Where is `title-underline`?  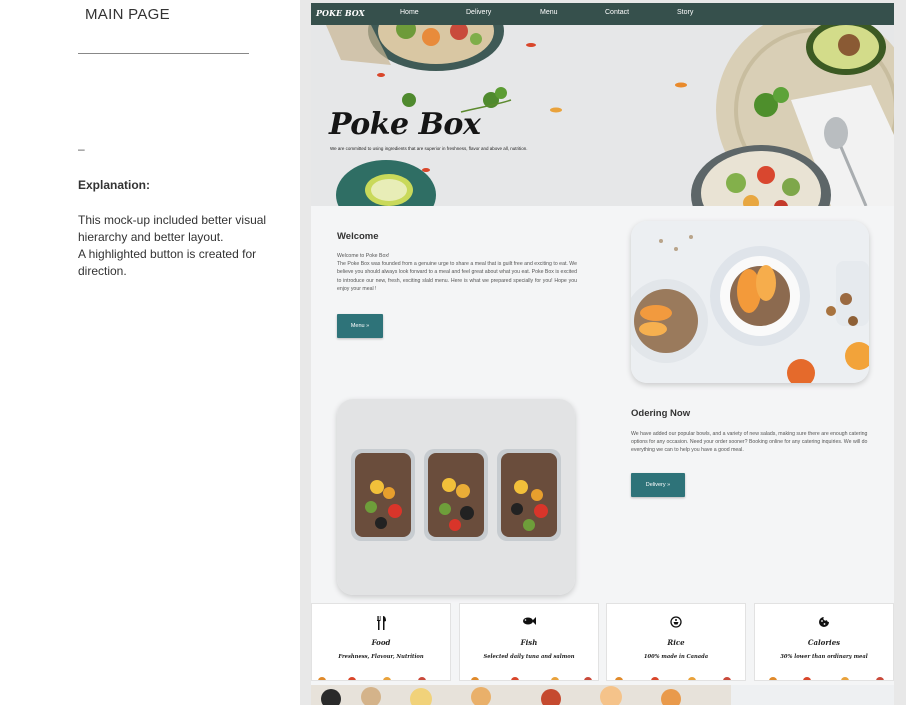
title-underline is located at coordinates (163, 53).